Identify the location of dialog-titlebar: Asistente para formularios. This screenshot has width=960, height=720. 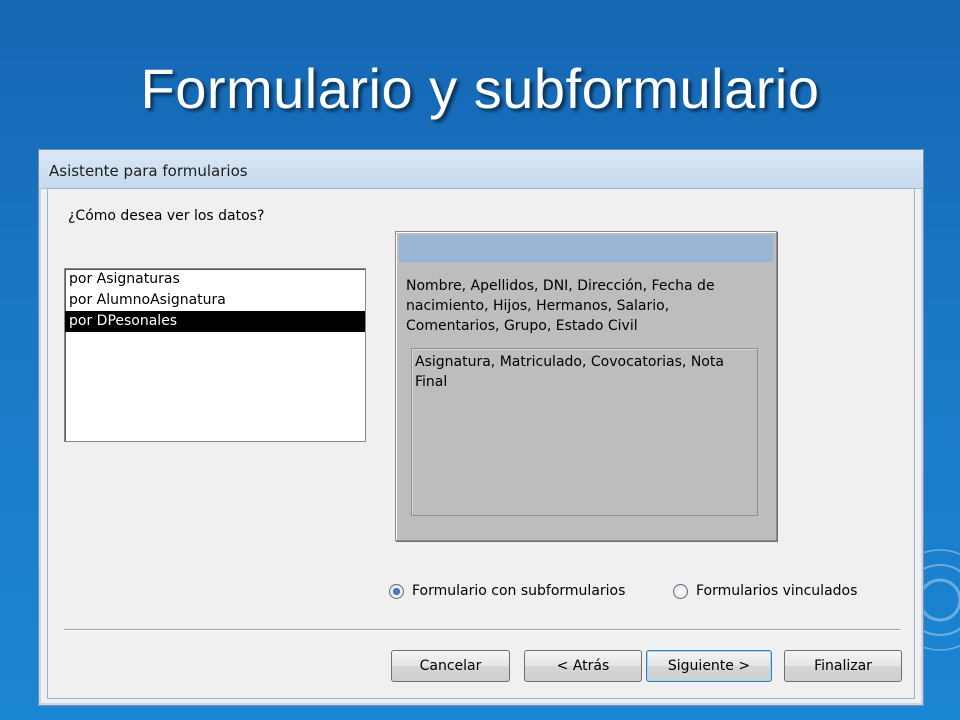
(481, 169).